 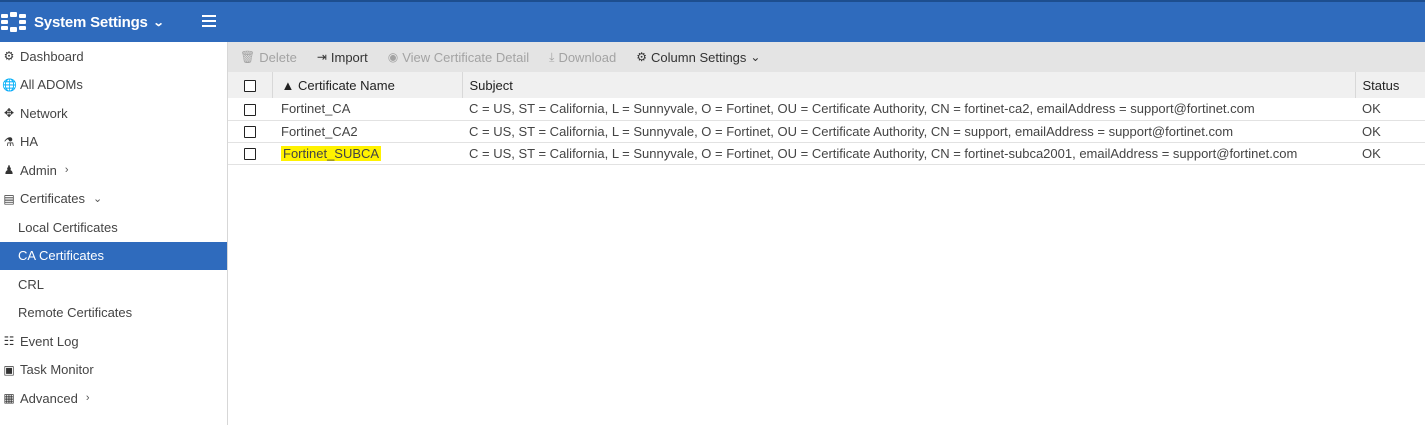 I want to click on fortinet-logo-icon, so click(x=14, y=22).